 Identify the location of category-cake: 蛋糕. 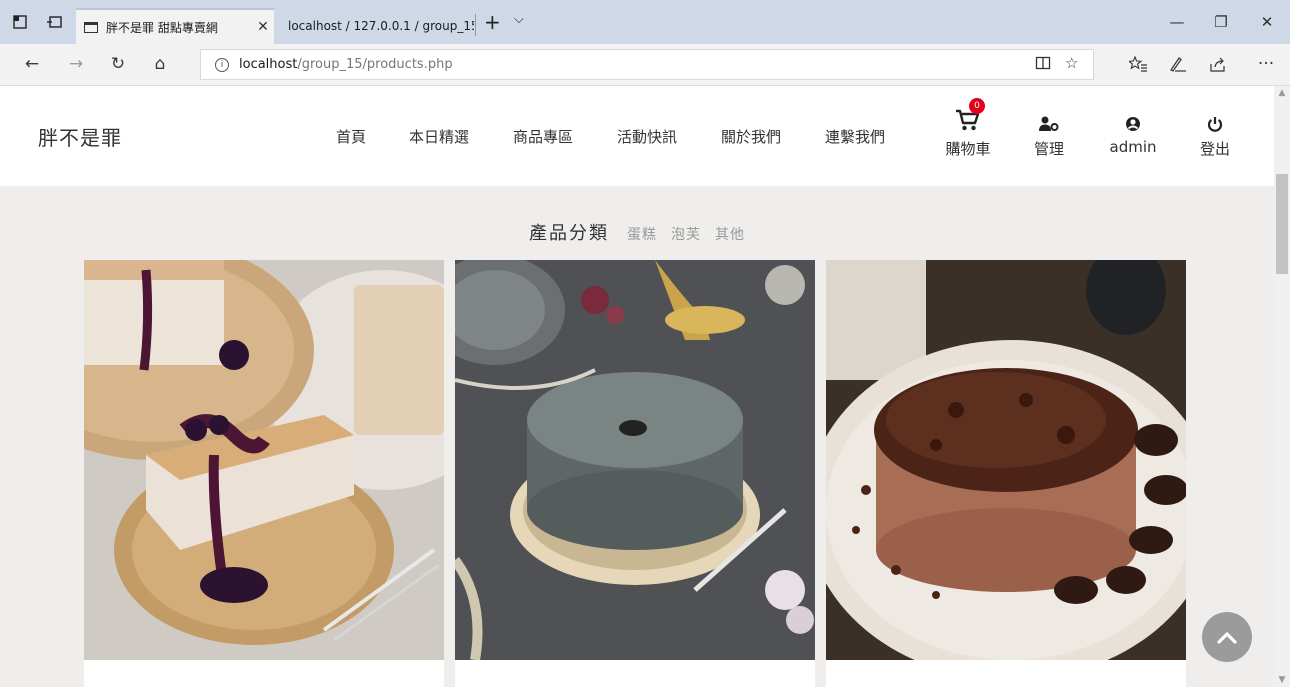
(642, 234).